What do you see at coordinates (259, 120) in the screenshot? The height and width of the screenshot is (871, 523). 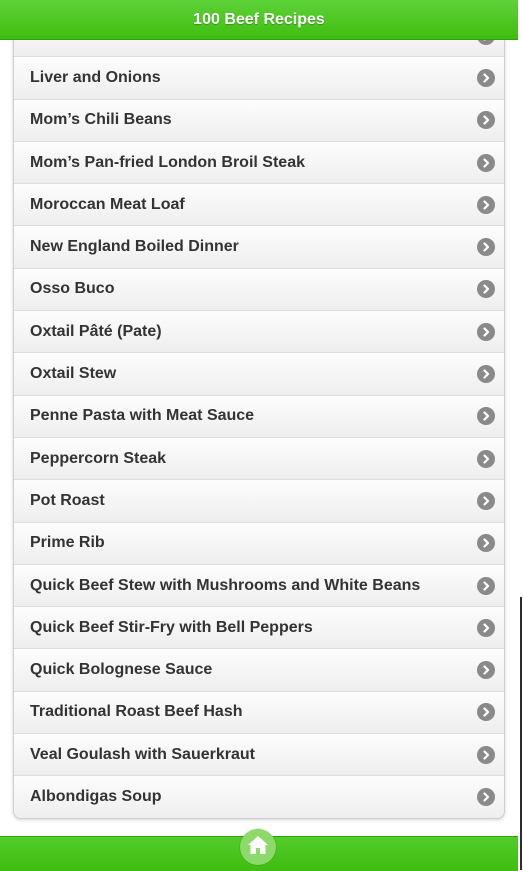 I see `list-item: Mom’s Chili Beans` at bounding box center [259, 120].